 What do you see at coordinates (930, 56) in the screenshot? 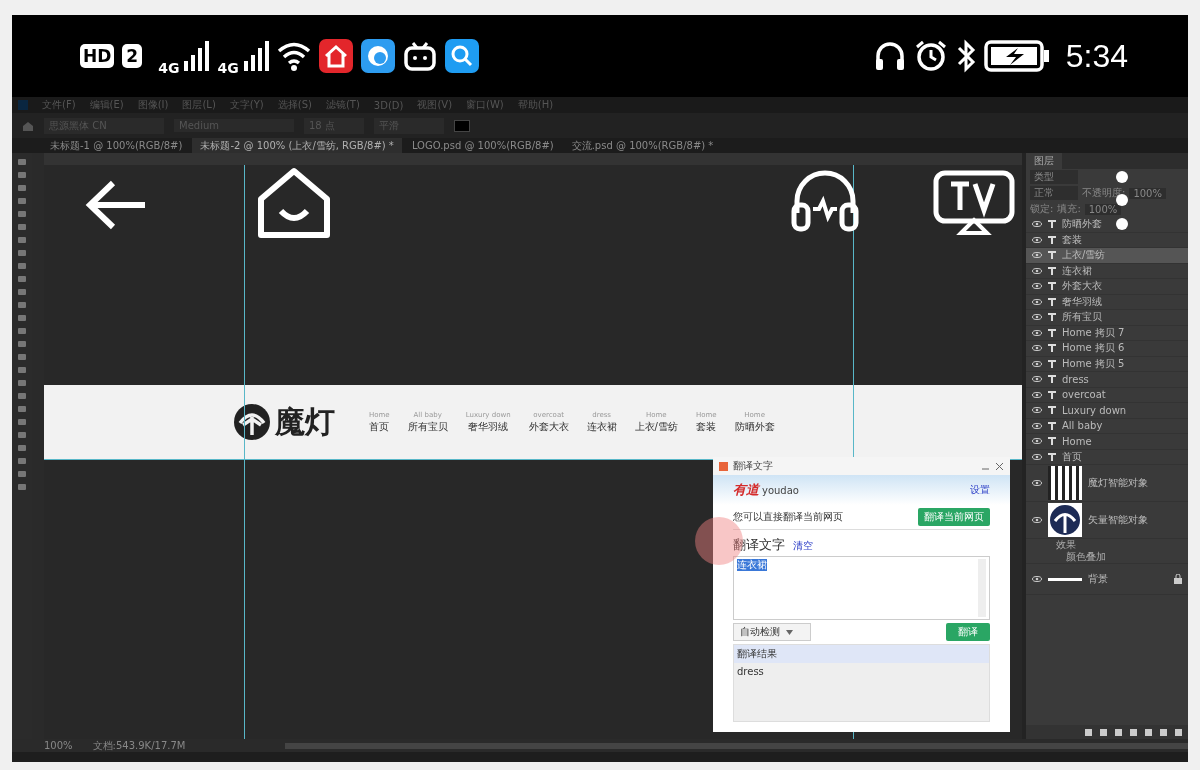
I see `alarm-icon` at bounding box center [930, 56].